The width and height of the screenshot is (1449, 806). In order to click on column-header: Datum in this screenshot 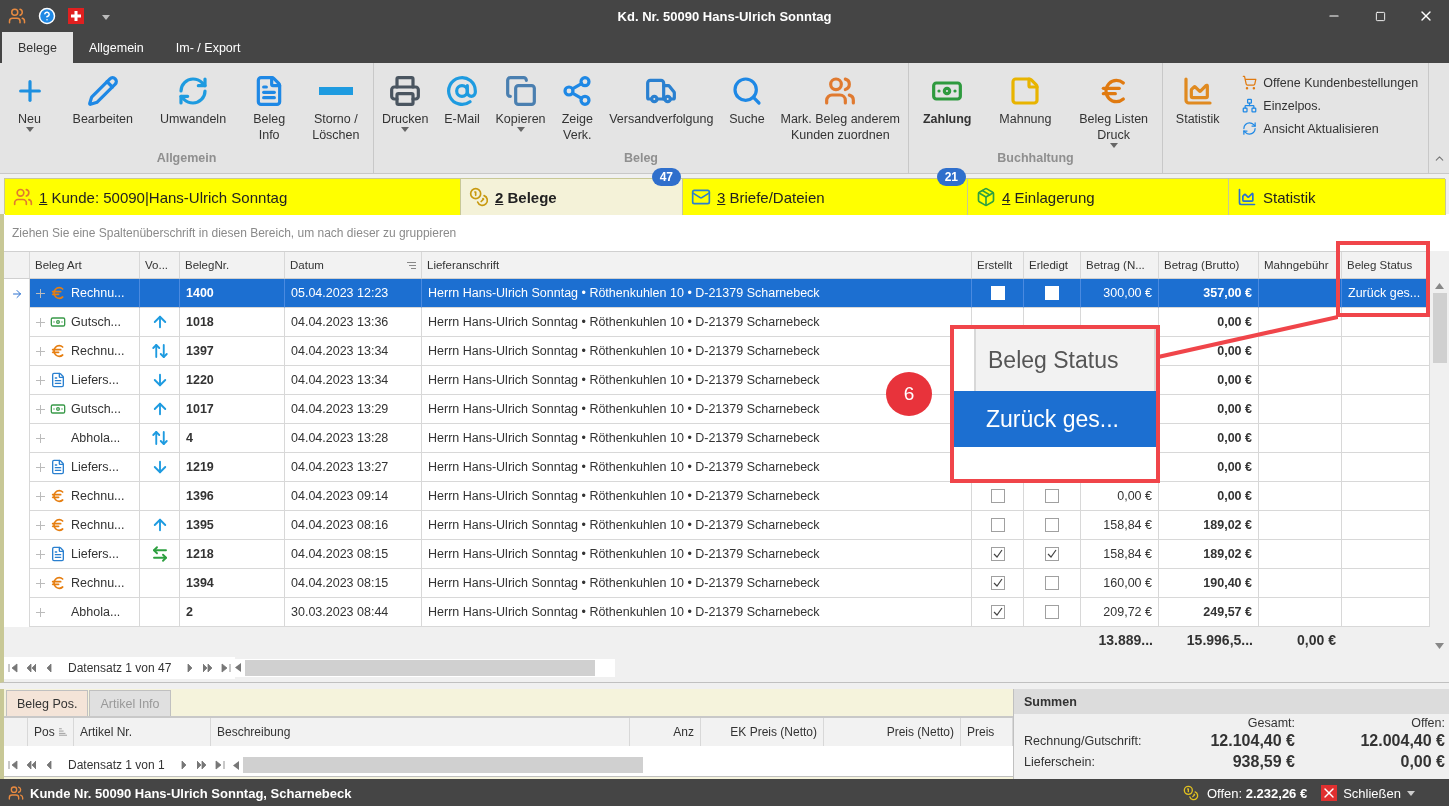, I will do `click(353, 265)`.